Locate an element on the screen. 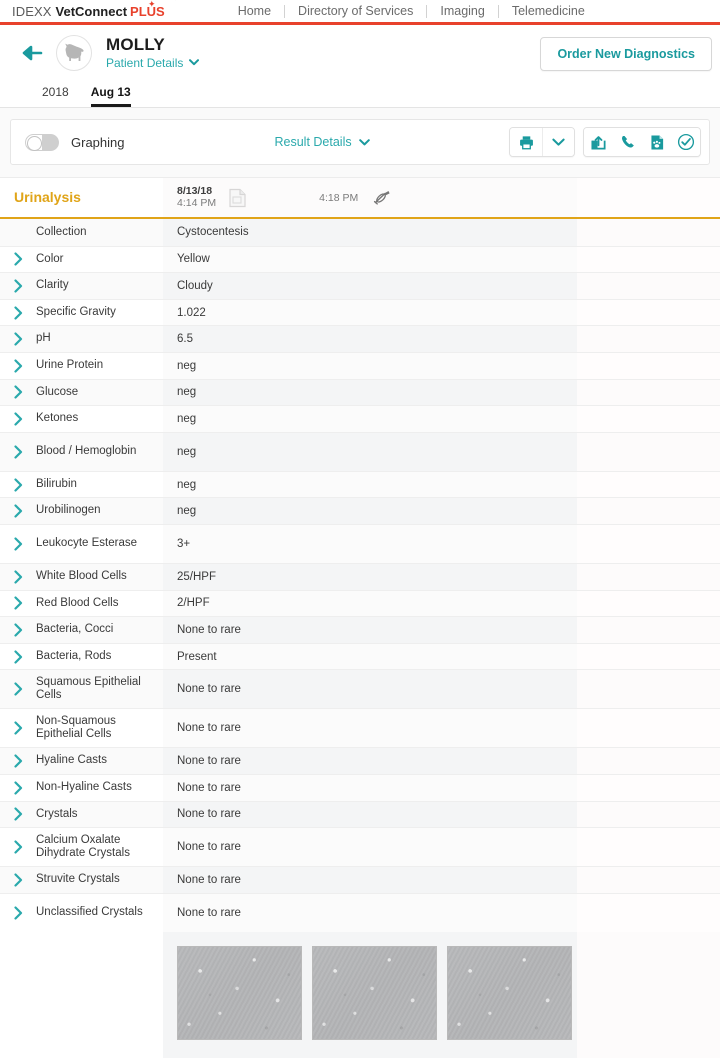 Image resolution: width=720 pixels, height=1058 pixels. analyte-name: Crystals is located at coordinates (99, 814).